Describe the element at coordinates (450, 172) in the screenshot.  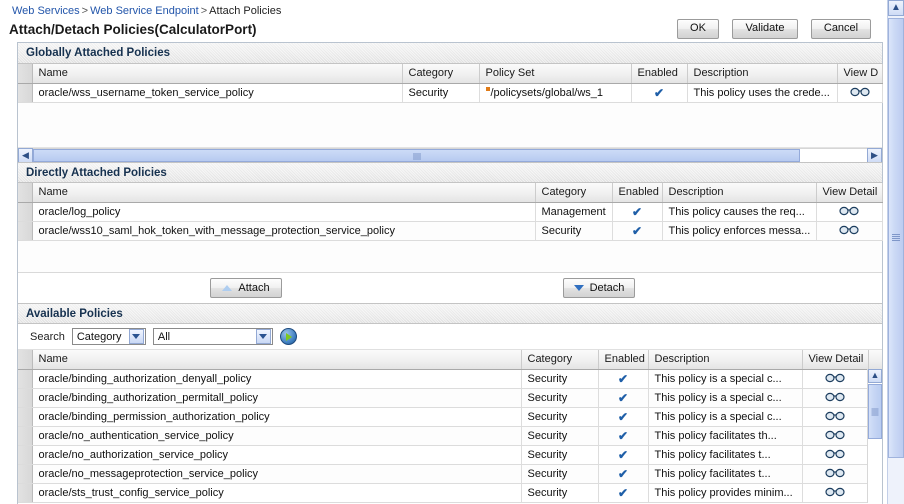
I see `section-header-directly-attached: Directly Attached Policies` at that location.